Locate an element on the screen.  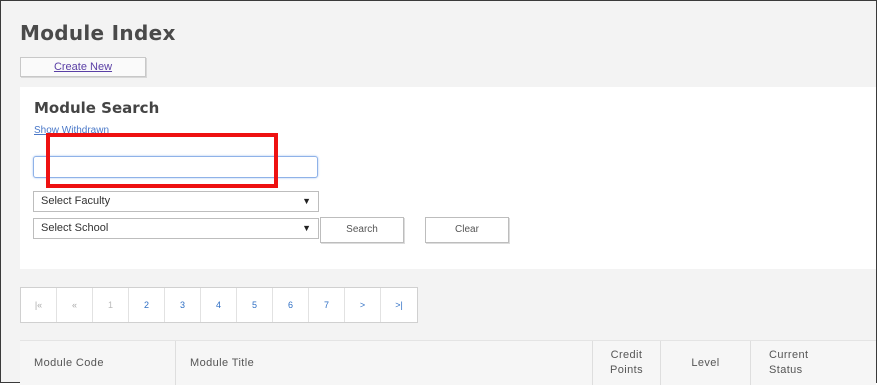
highlight-annotation-box is located at coordinates (162, 160).